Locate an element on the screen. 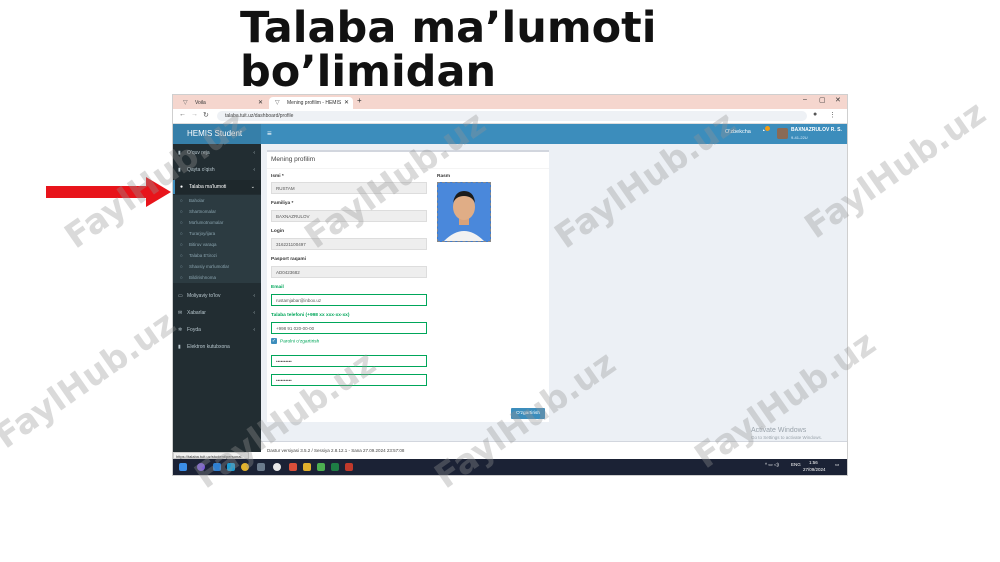 Image resolution: width=1000 pixels, height=562 pixels. tray-language: ENG is located at coordinates (796, 464).